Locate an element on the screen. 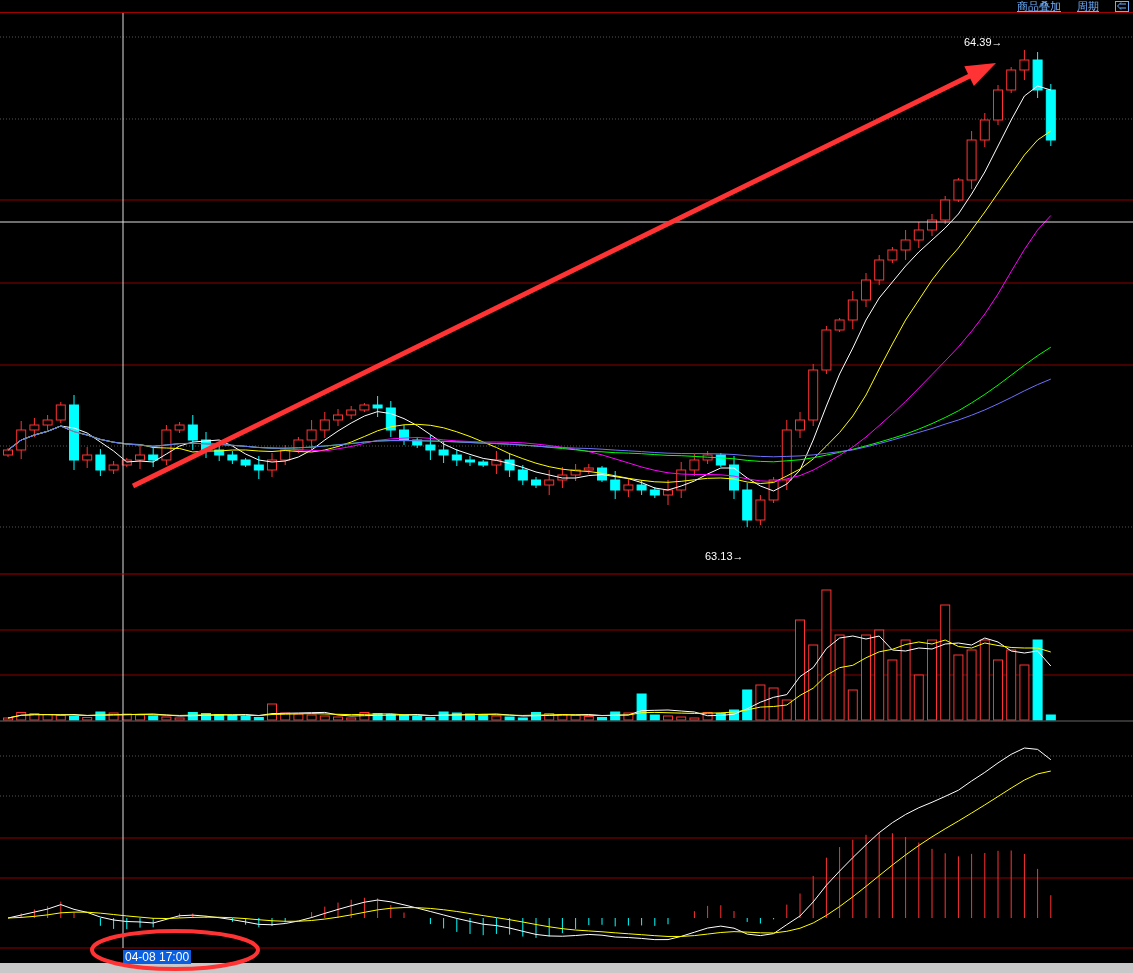  back-icon is located at coordinates (1122, 6).